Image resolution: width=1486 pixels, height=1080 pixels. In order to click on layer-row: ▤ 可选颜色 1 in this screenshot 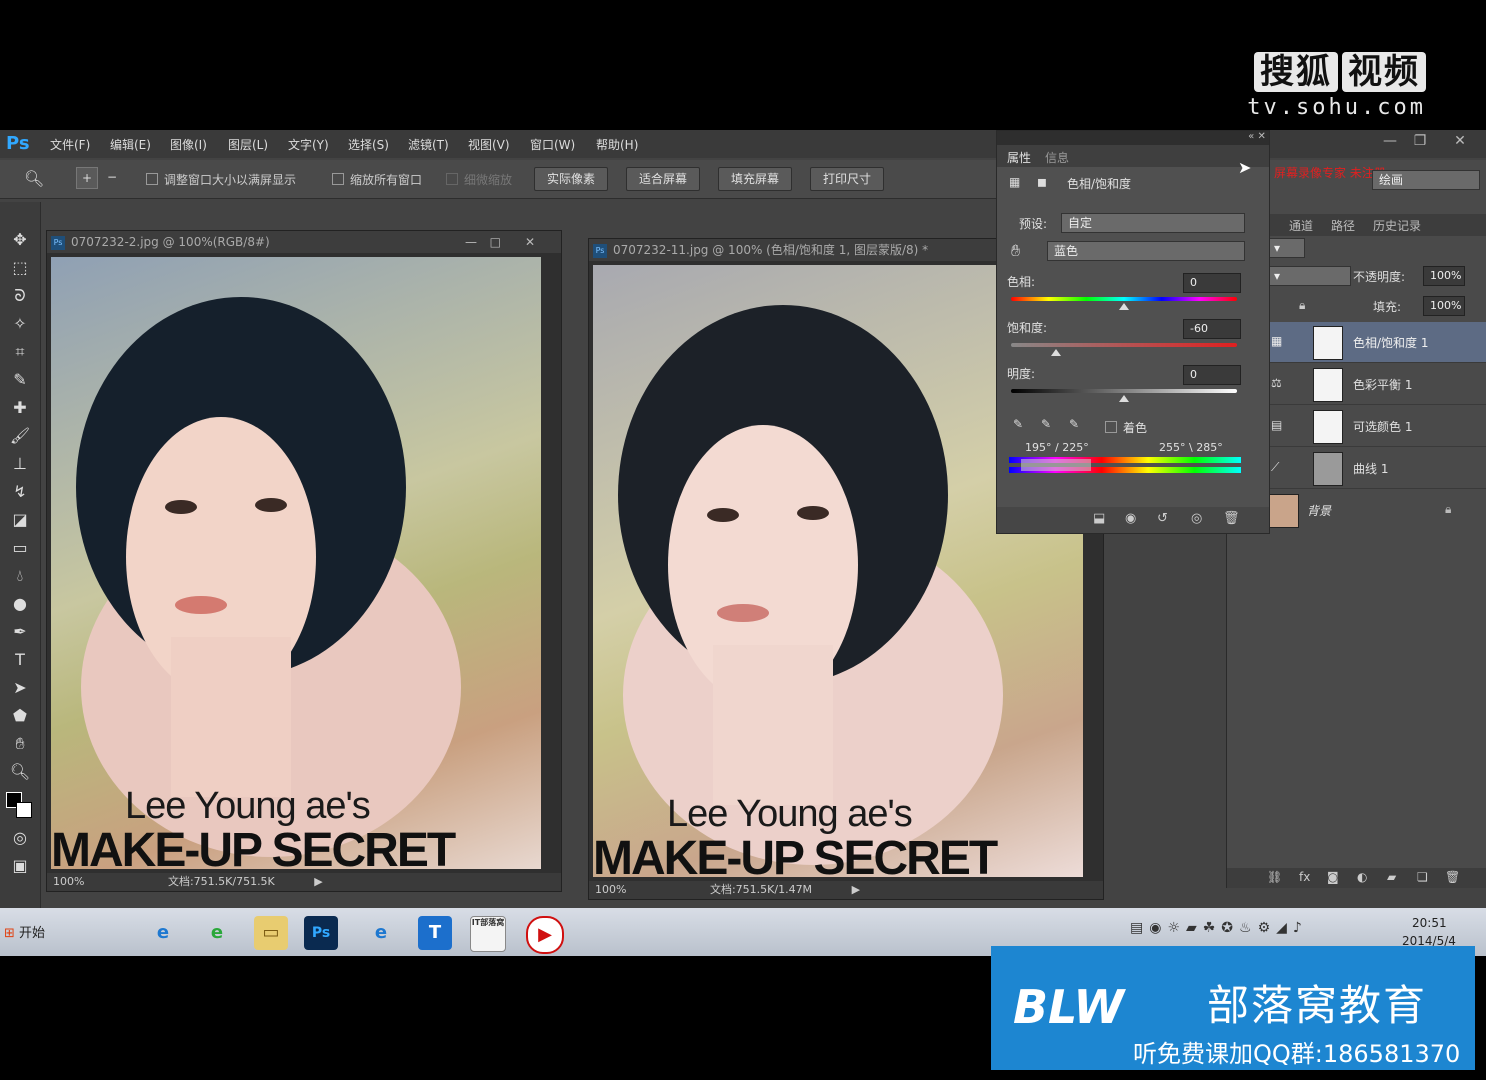, I will do `click(1376, 426)`.